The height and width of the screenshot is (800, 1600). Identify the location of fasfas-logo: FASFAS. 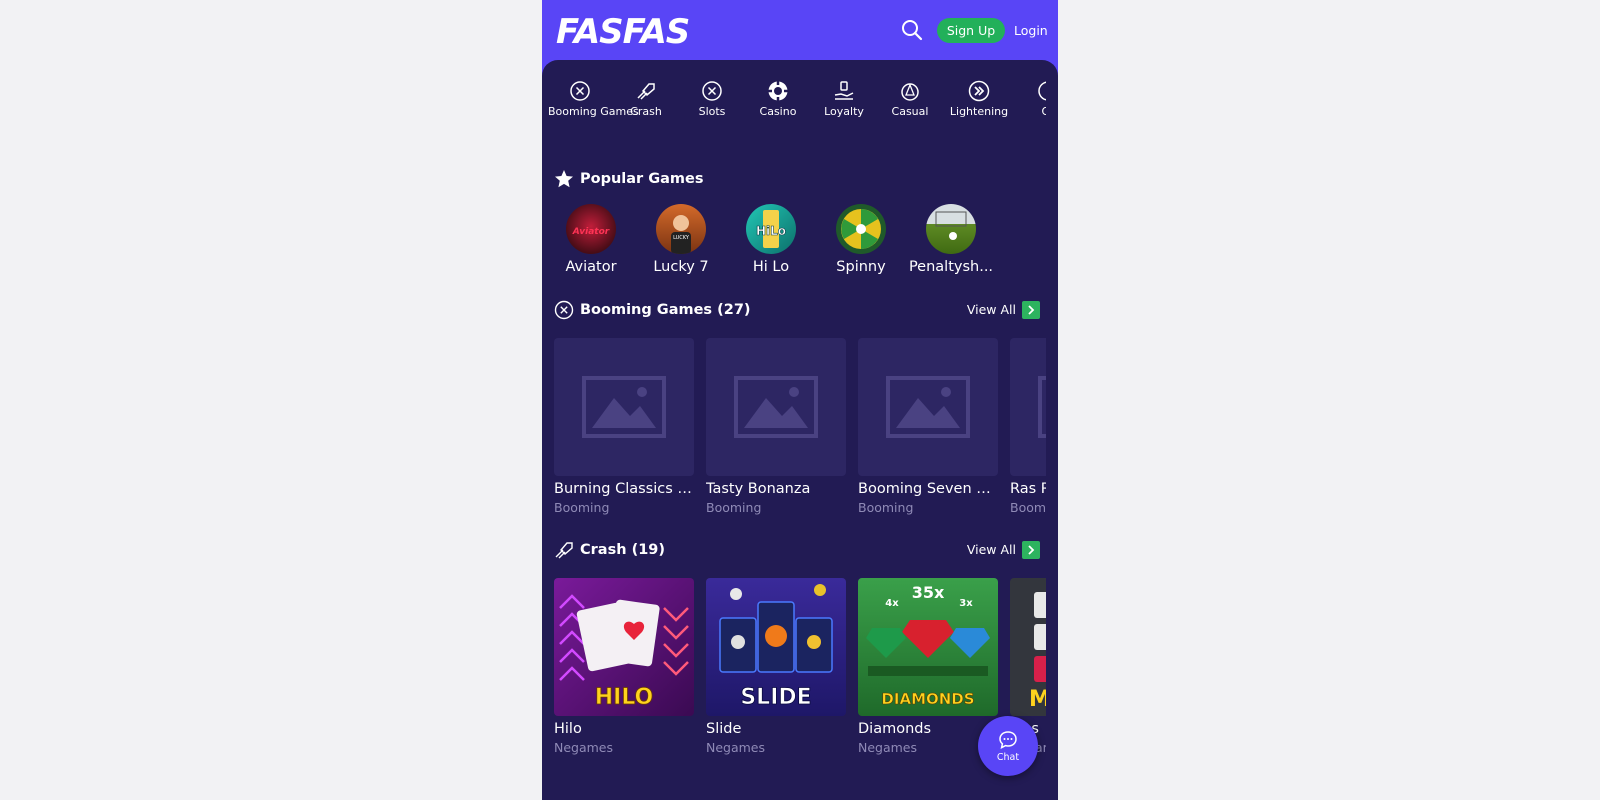
(654, 30).